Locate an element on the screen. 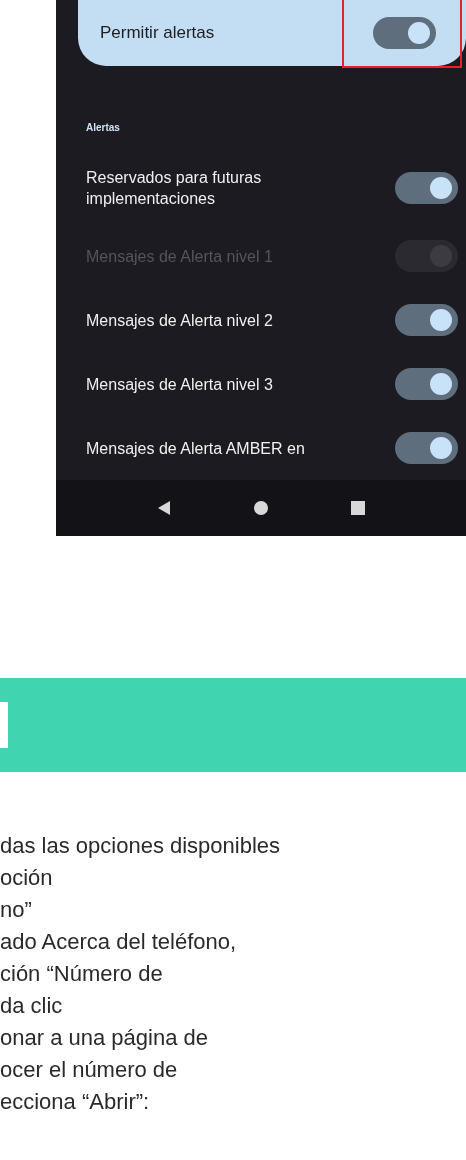 The height and width of the screenshot is (1160, 466). section-header: Alertas is located at coordinates (103, 128).